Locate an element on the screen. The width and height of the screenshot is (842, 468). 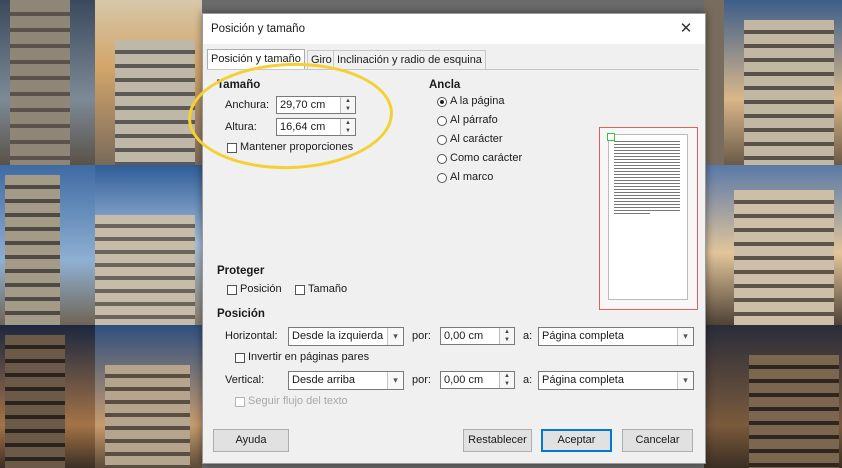
vertical-to-select: Página completa ▾ is located at coordinates (616, 380).